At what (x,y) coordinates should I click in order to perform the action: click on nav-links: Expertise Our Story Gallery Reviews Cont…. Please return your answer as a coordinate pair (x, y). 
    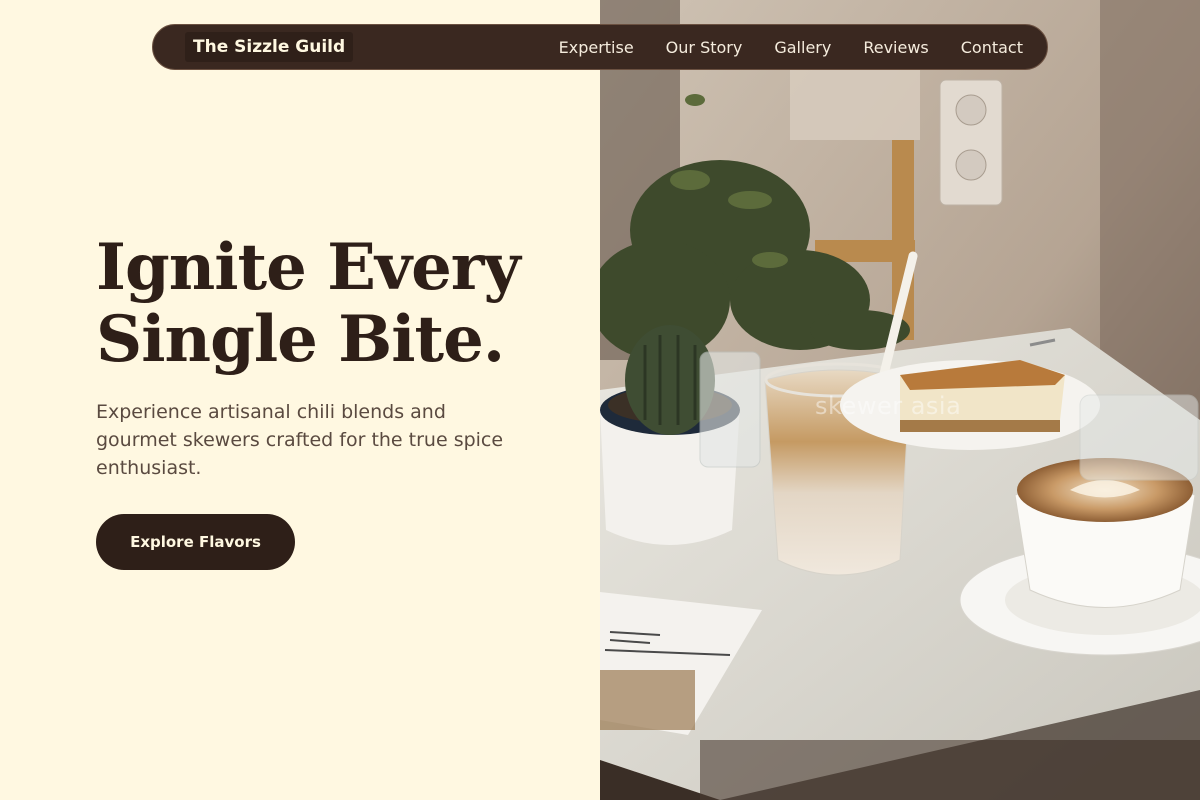
    Looking at the image, I should click on (791, 47).